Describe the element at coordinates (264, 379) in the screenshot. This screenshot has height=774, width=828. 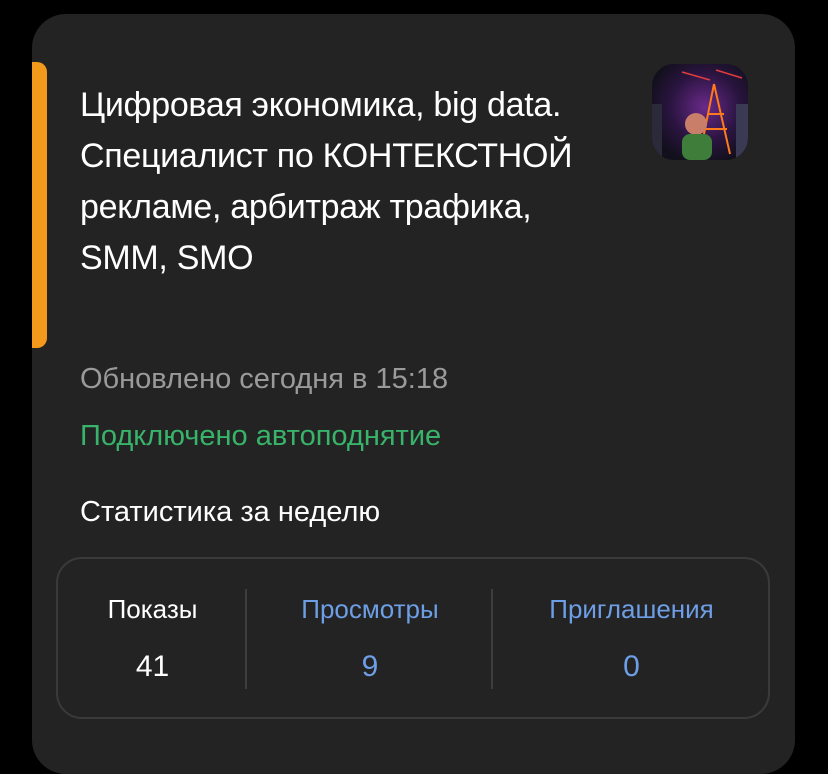
I see `updated-timestamp: Обновлено сегодня в 15:18` at that location.